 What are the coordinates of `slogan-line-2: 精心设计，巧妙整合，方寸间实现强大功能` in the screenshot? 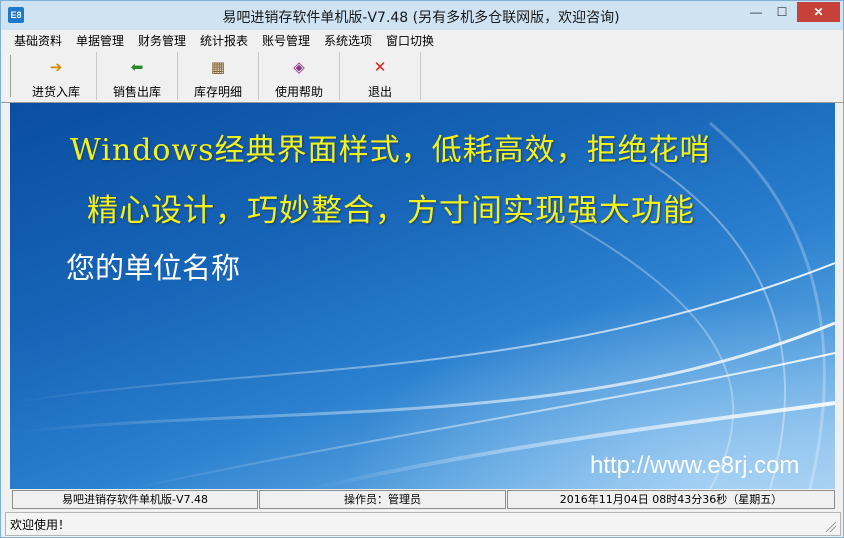 It's located at (391, 211).